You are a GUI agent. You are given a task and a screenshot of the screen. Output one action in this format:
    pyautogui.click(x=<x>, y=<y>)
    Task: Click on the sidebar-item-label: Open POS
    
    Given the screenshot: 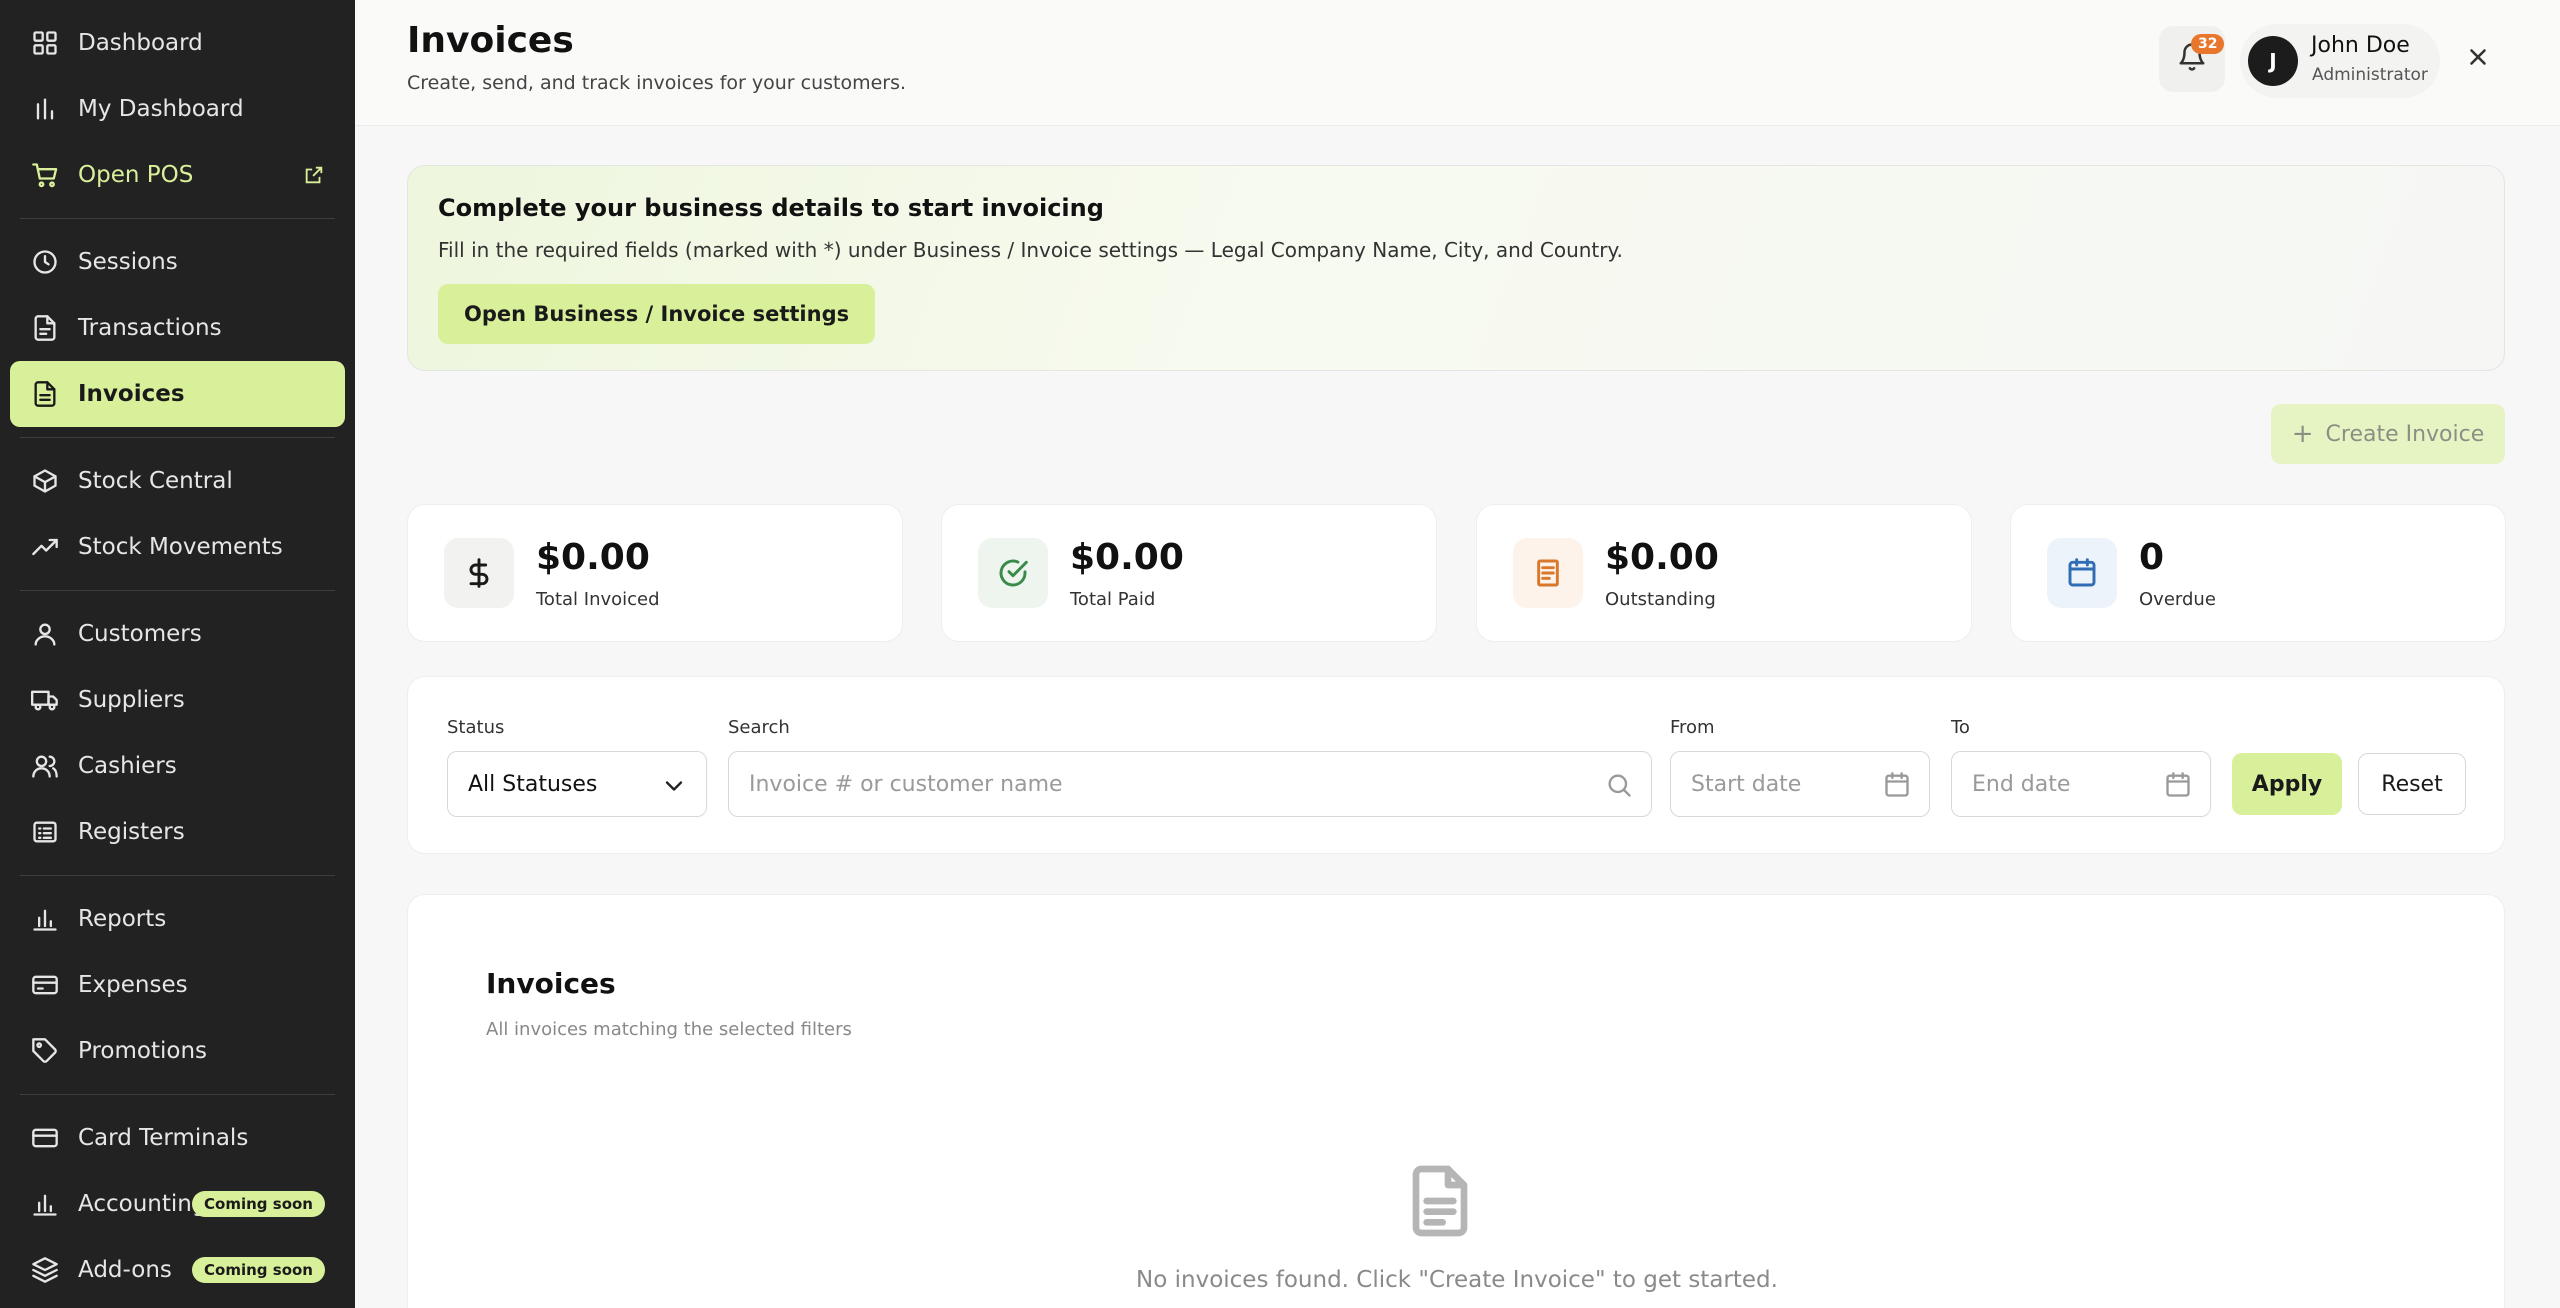 What is the action you would take?
    pyautogui.click(x=136, y=175)
    